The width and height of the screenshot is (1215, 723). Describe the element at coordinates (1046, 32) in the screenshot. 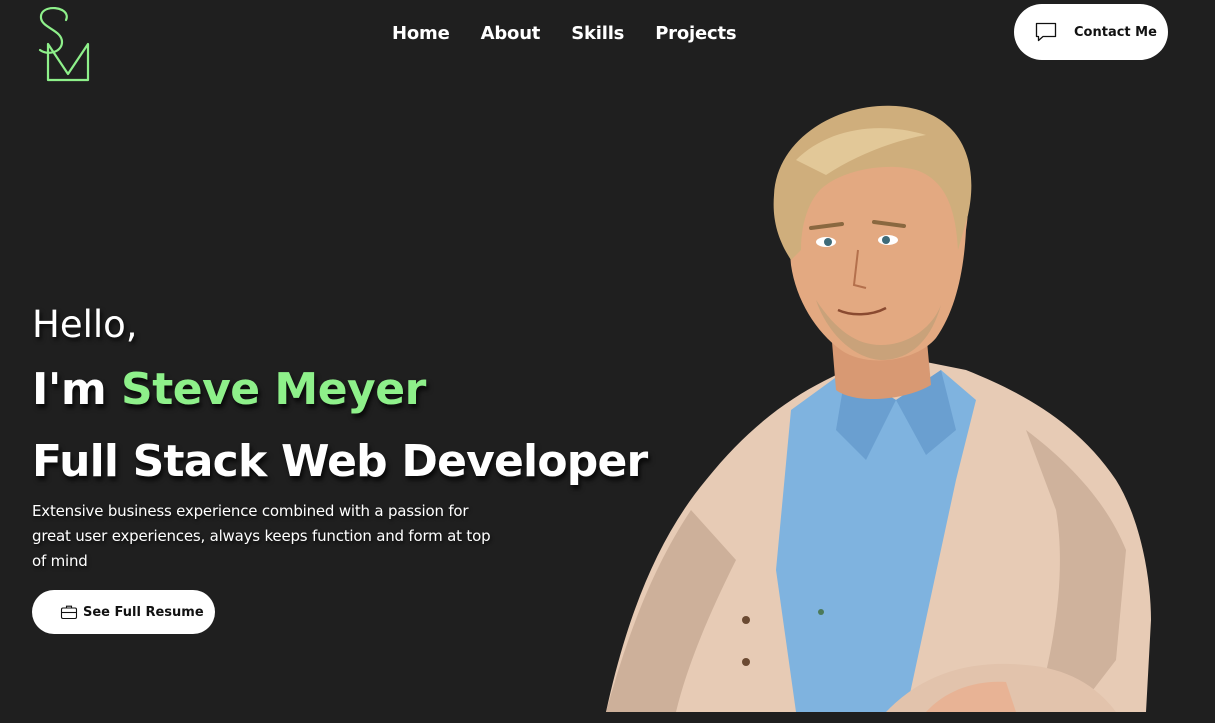

I see `chat-bubble-icon` at that location.